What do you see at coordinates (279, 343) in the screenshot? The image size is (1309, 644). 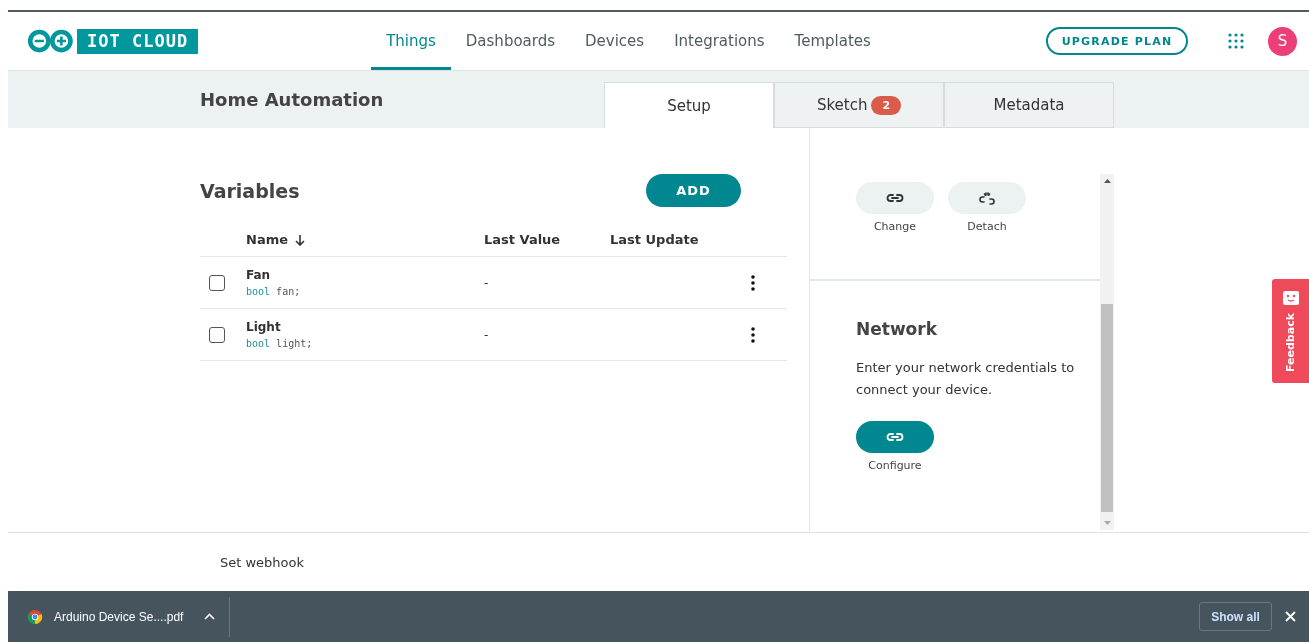 I see `variable-declaration: bool light;` at bounding box center [279, 343].